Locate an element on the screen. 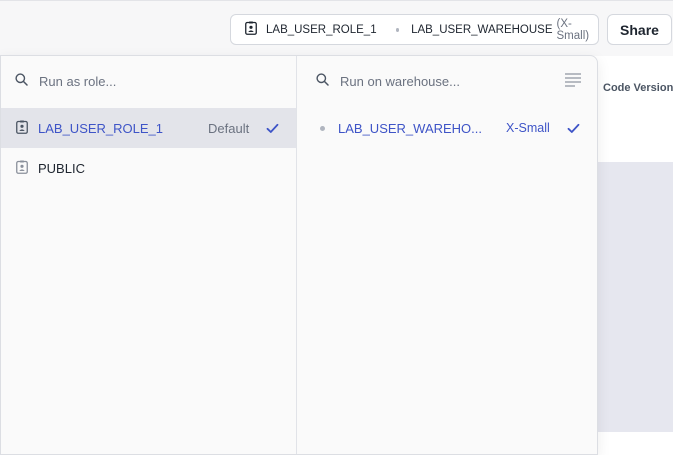 This screenshot has width=673, height=455. role-item-label: LAB_USER_ROLE_1 is located at coordinates (101, 128).